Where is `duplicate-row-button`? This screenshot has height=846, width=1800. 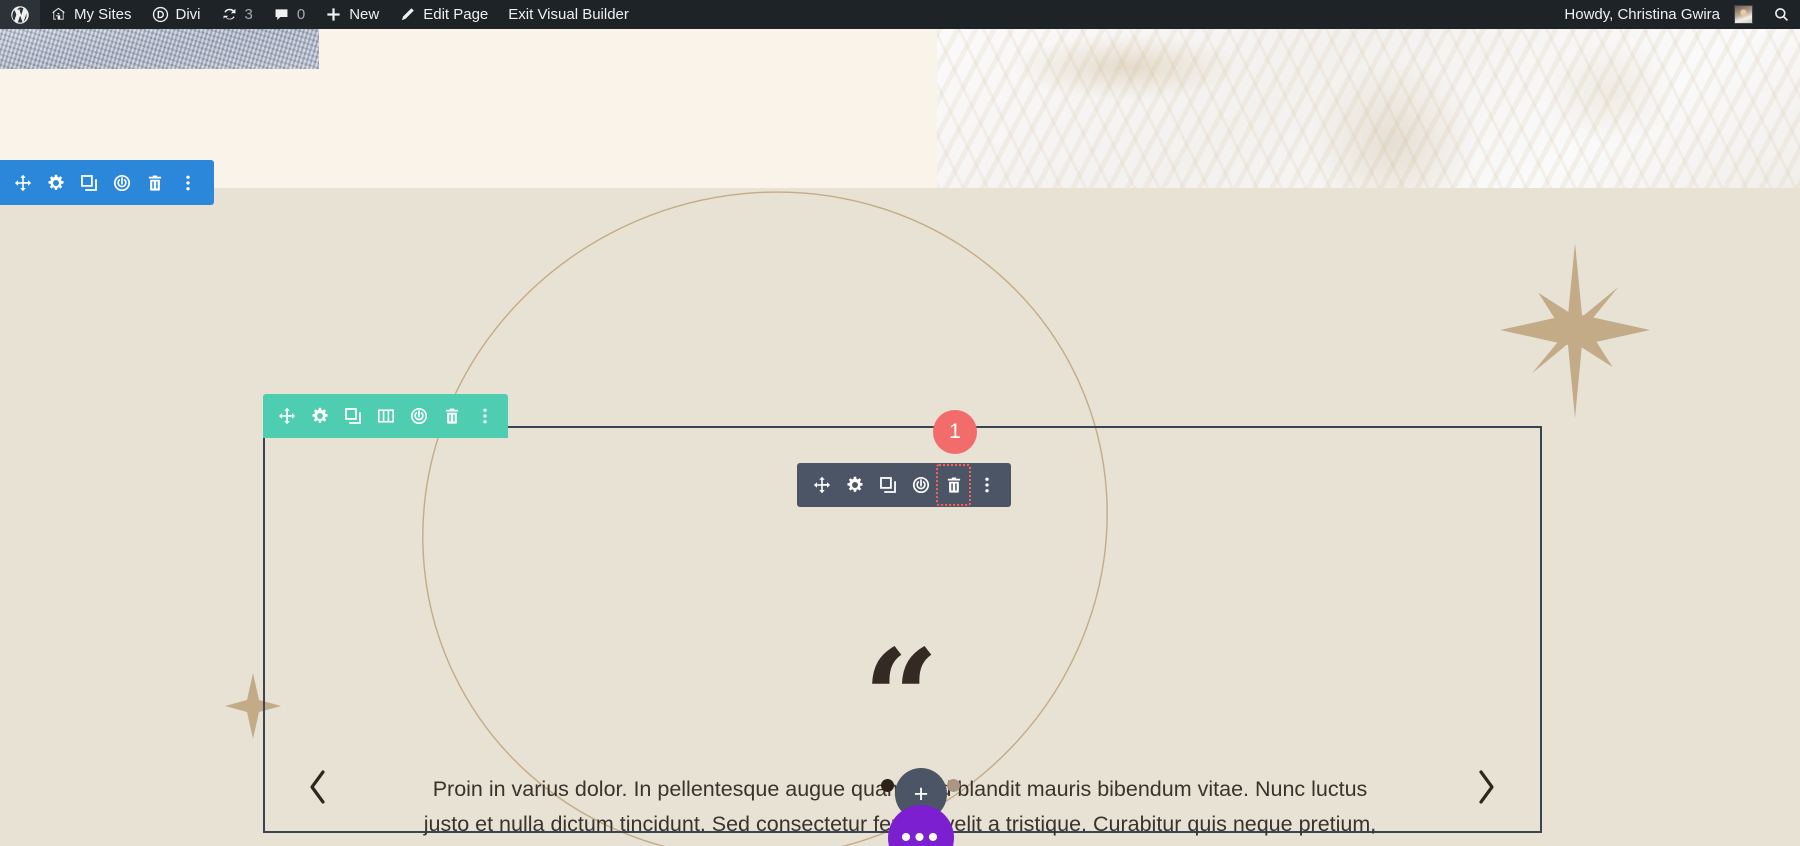 duplicate-row-button is located at coordinates (352, 416).